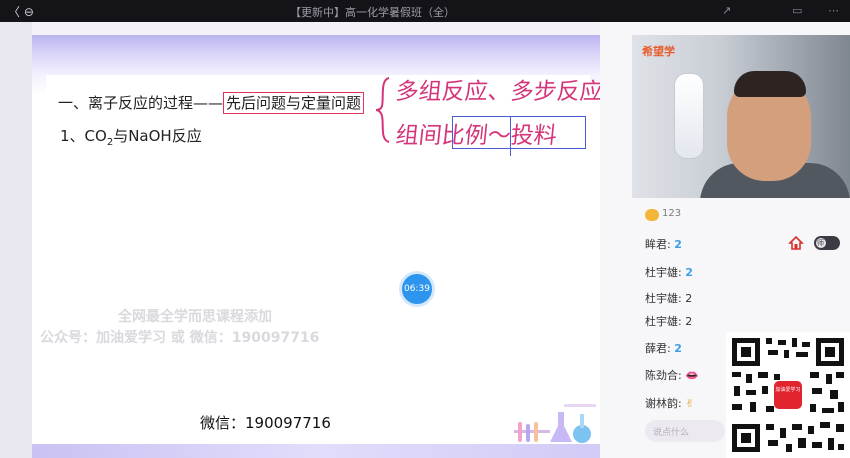  I want to click on left-gutter, so click(16, 240).